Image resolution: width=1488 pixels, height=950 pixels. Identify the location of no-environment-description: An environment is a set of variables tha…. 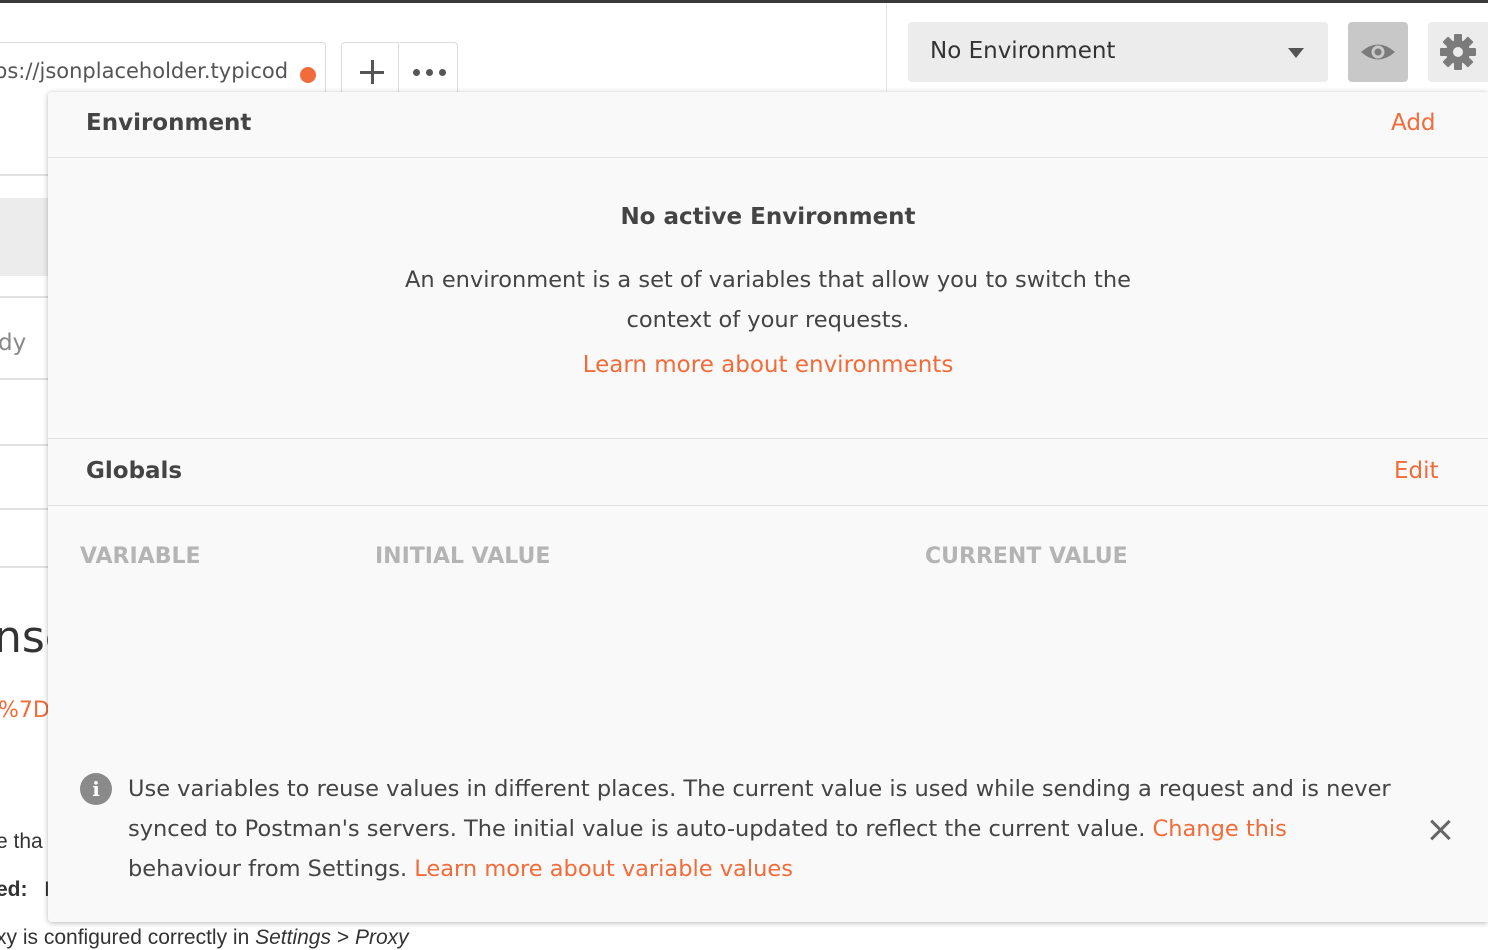
(768, 300).